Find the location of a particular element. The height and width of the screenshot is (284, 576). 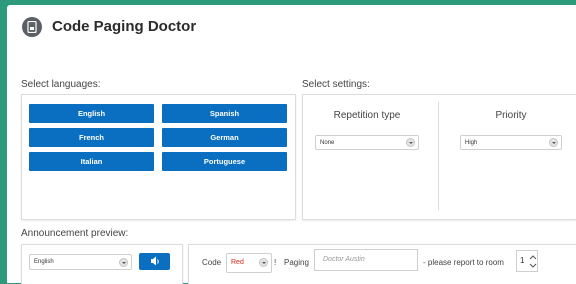

preview-language-value: English is located at coordinates (44, 262).